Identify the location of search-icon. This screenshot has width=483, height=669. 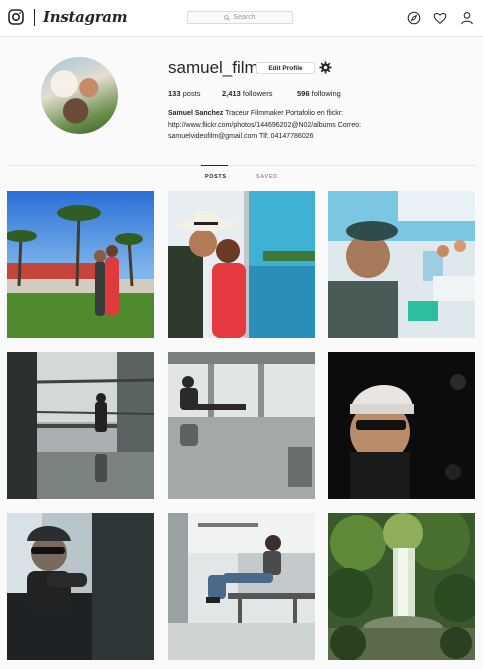
(227, 17).